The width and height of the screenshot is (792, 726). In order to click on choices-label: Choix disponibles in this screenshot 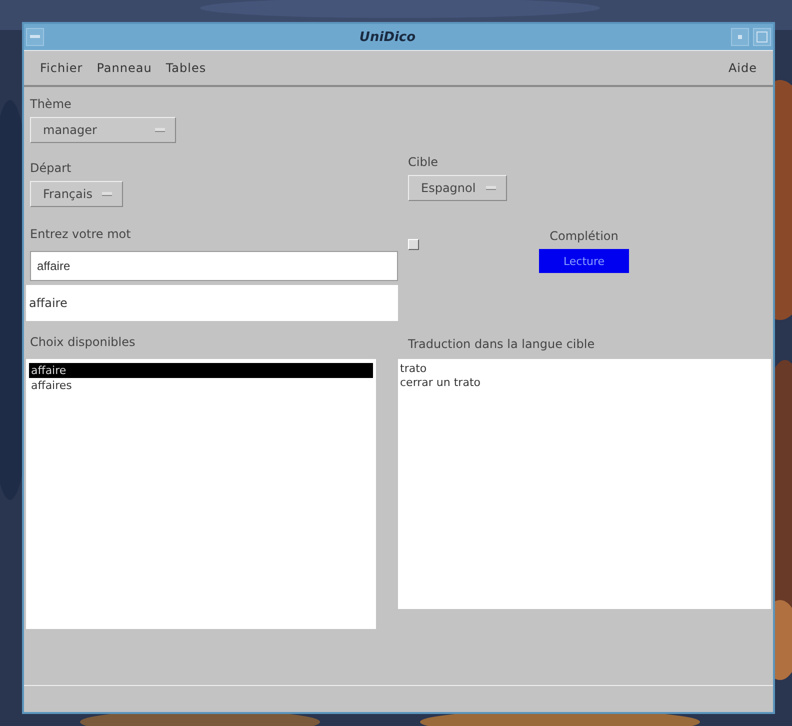, I will do `click(82, 342)`.